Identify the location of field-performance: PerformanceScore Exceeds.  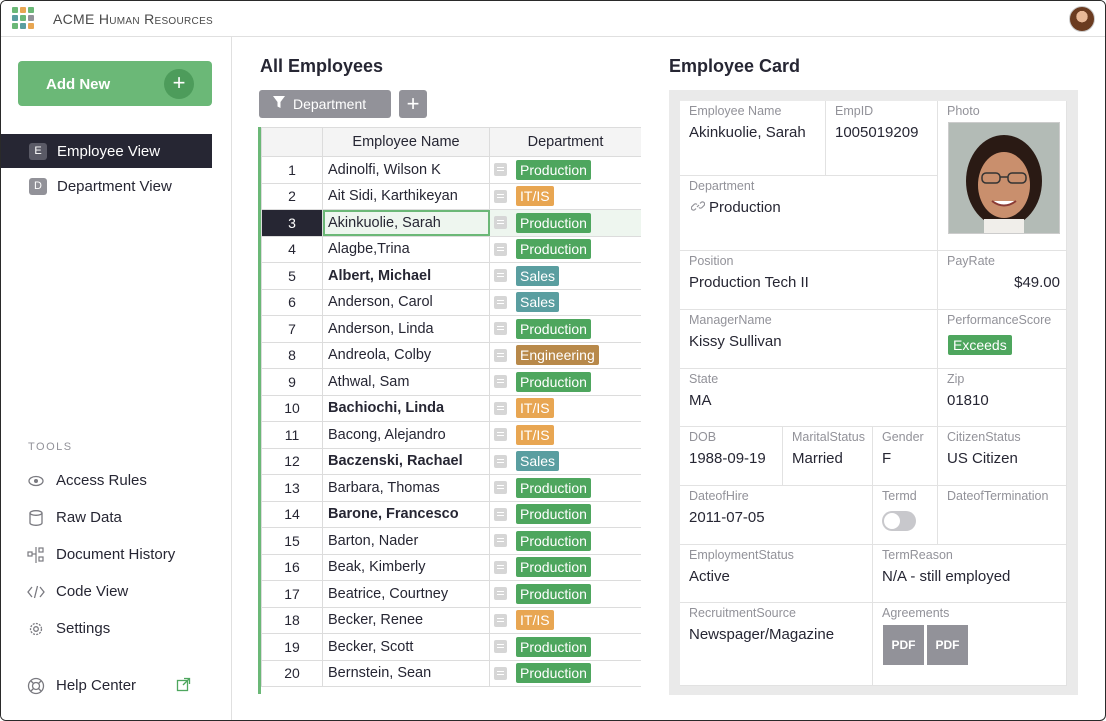
(1002, 339).